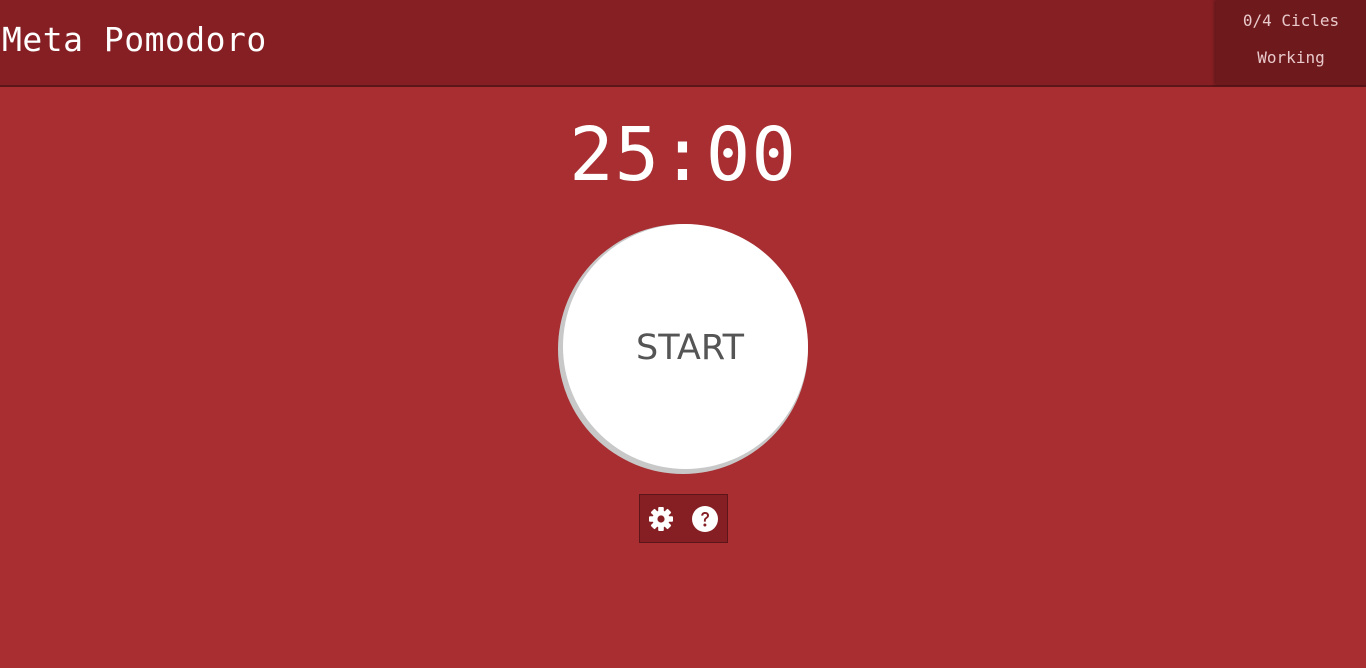 The height and width of the screenshot is (668, 1366). Describe the element at coordinates (1291, 57) in the screenshot. I see `mode-status: Working` at that location.